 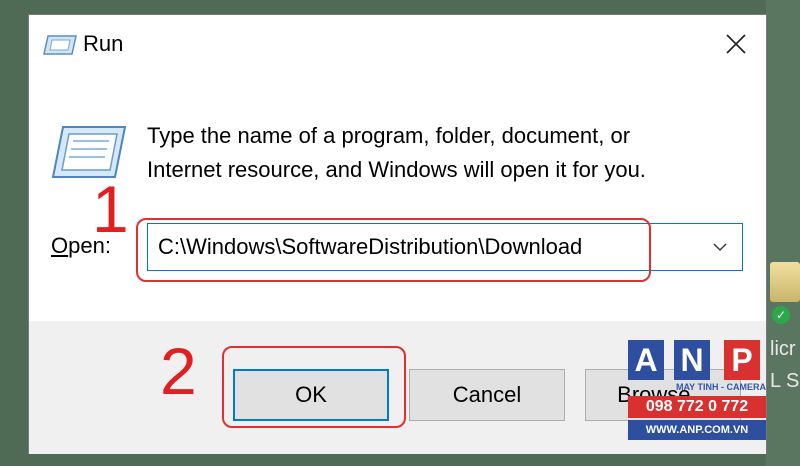 What do you see at coordinates (785, 282) in the screenshot?
I see `desktop-file-icon` at bounding box center [785, 282].